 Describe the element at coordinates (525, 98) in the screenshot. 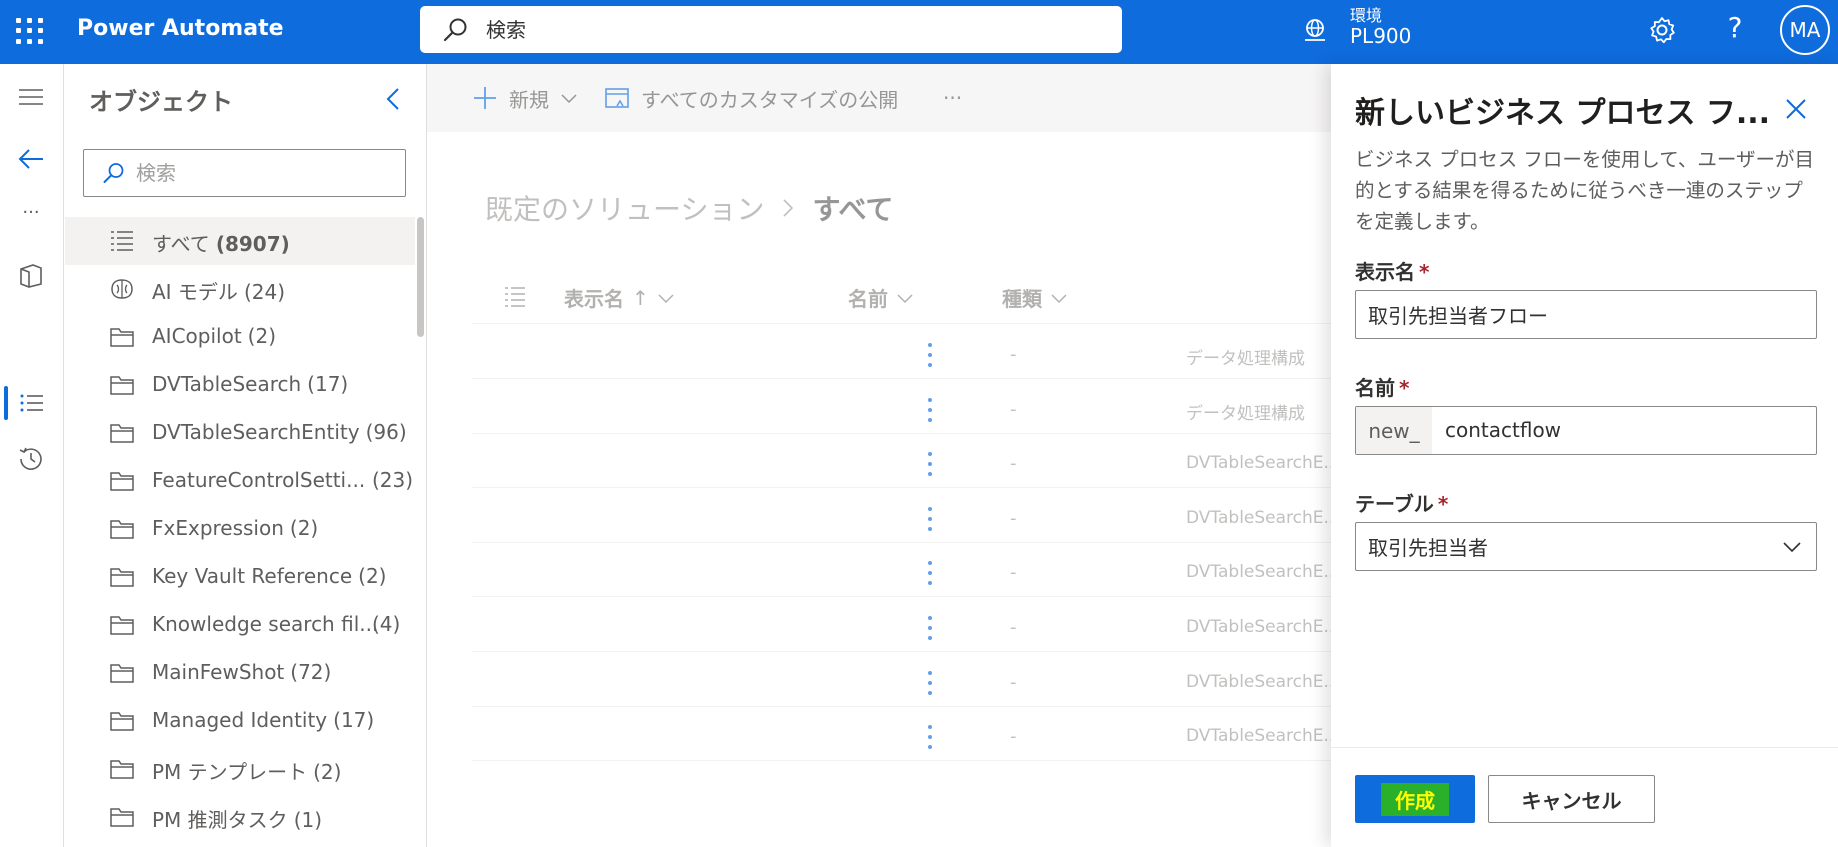

I see `new-button: 新規` at that location.